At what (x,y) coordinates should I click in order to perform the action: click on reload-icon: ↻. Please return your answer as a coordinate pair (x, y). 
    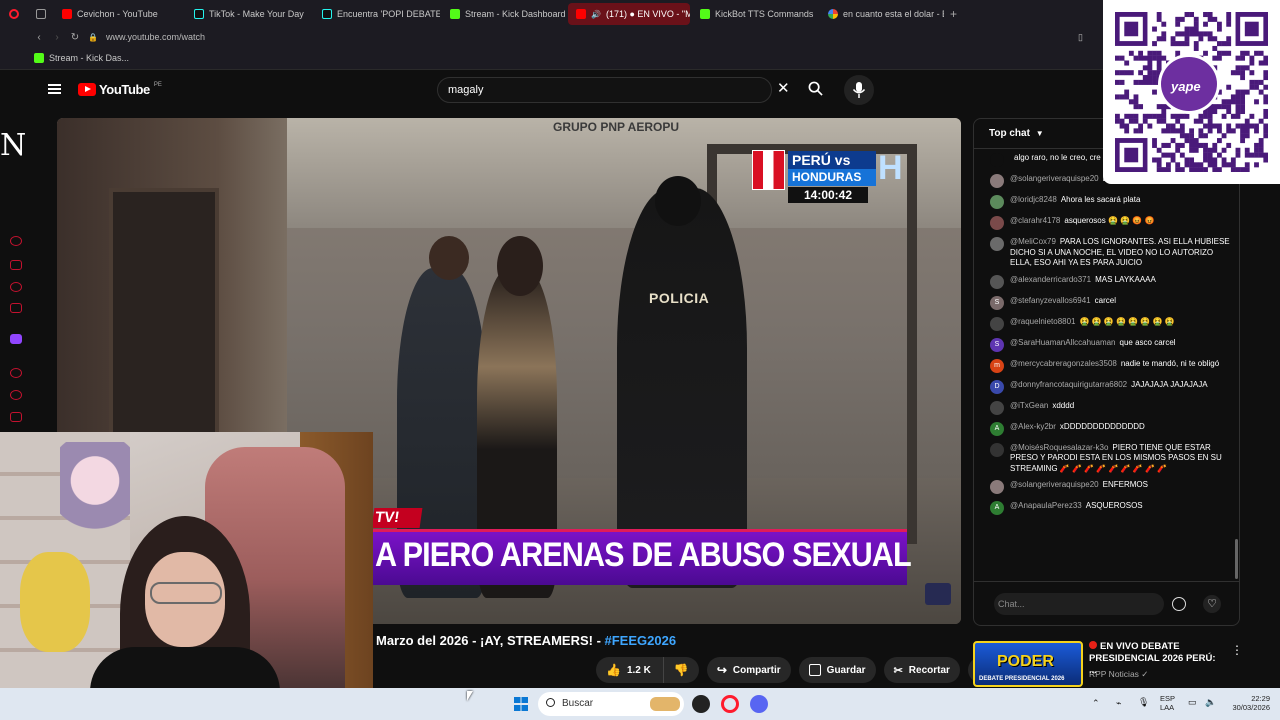
    Looking at the image, I should click on (75, 37).